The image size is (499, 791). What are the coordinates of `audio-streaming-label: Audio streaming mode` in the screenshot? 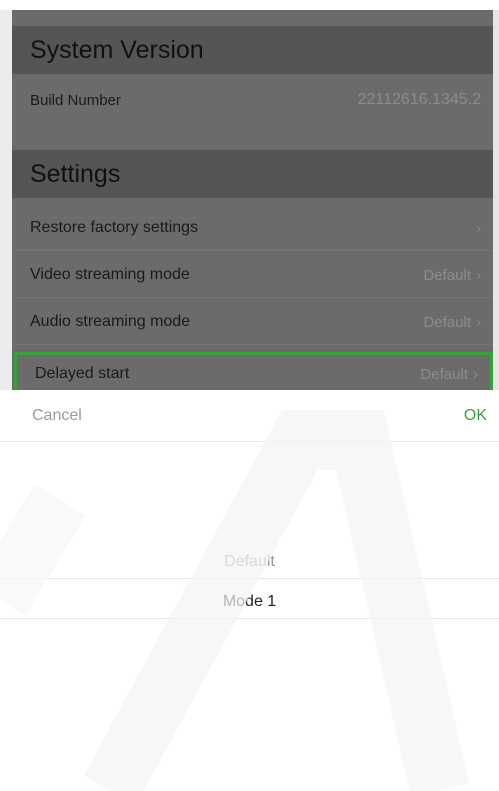 It's located at (110, 321).